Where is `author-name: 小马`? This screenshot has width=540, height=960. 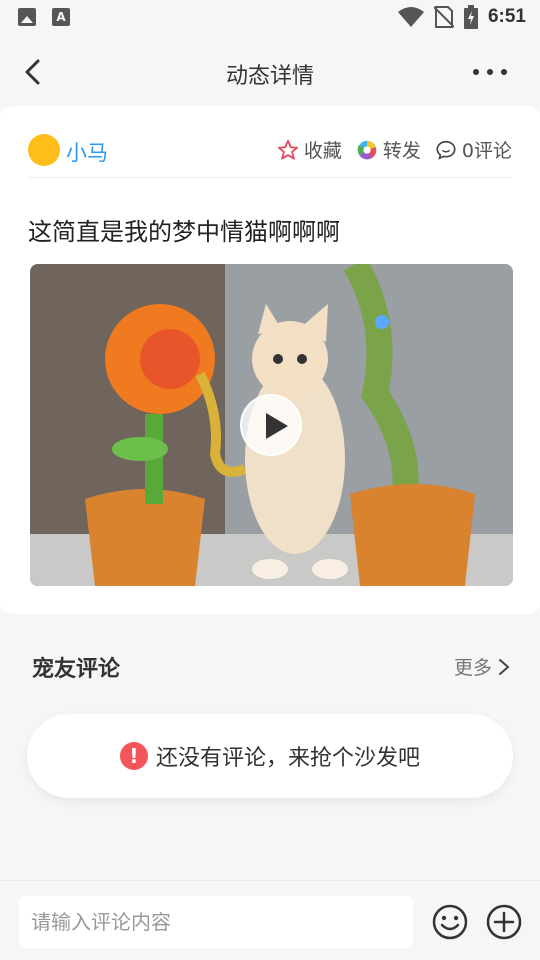
author-name: 小马 is located at coordinates (87, 152).